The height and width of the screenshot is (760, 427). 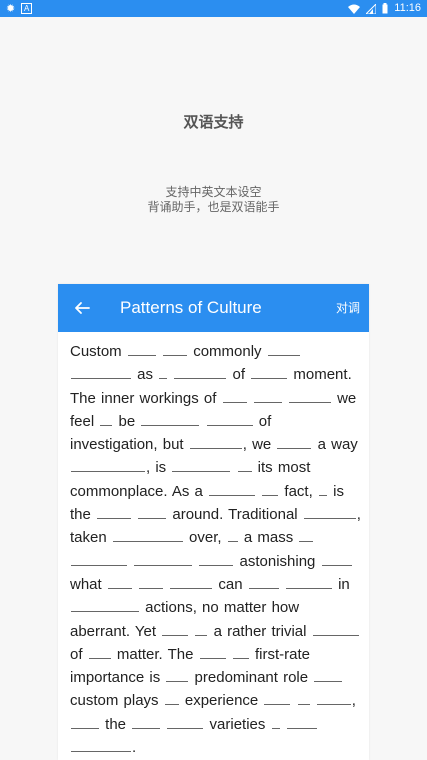 What do you see at coordinates (341, 445) in the screenshot?
I see `passage-segment: way` at bounding box center [341, 445].